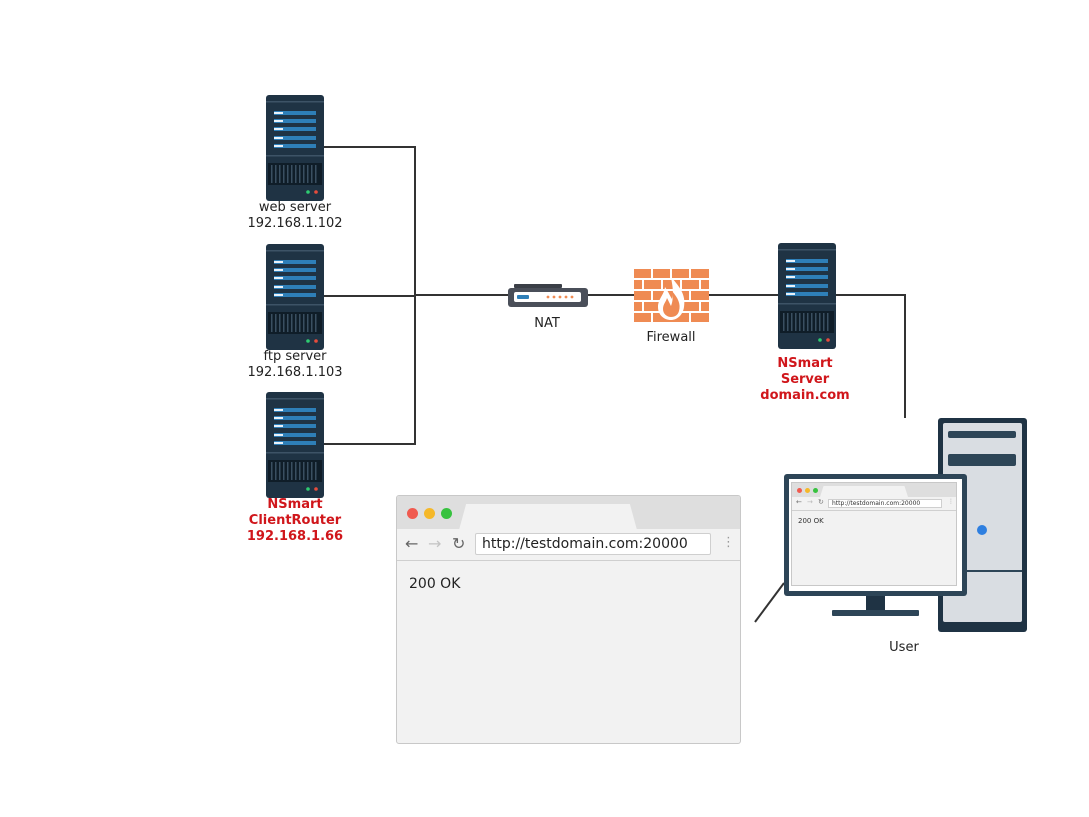 The height and width of the screenshot is (817, 1089). Describe the element at coordinates (458, 543) in the screenshot. I see `reload-icon: ↻` at that location.